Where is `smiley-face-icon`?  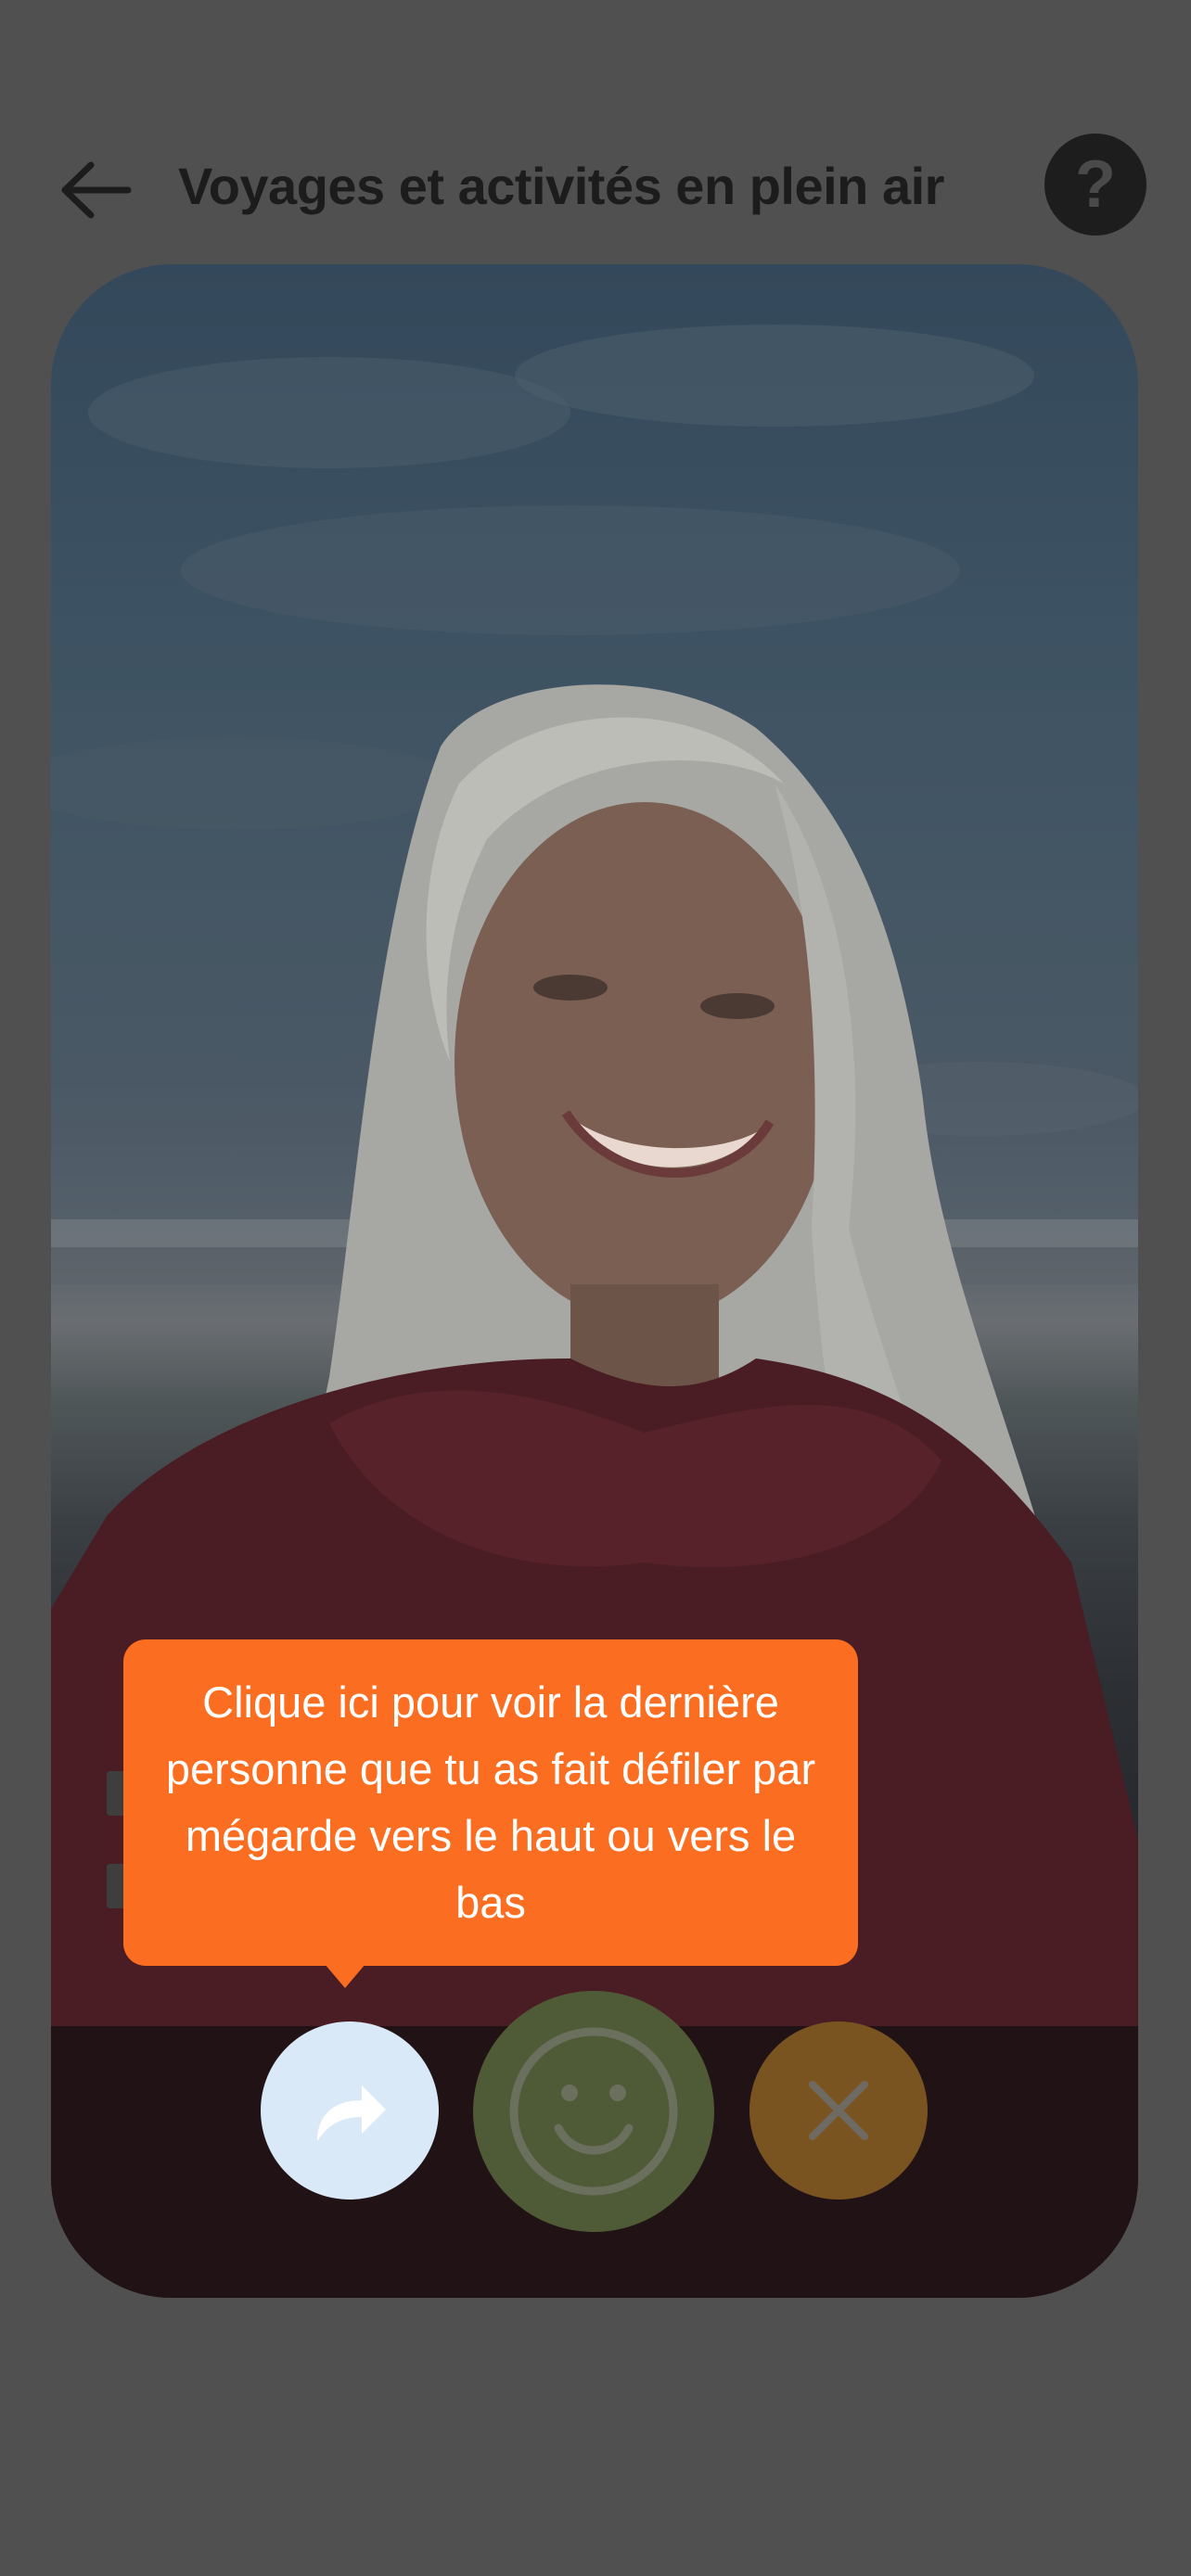 smiley-face-icon is located at coordinates (593, 2111).